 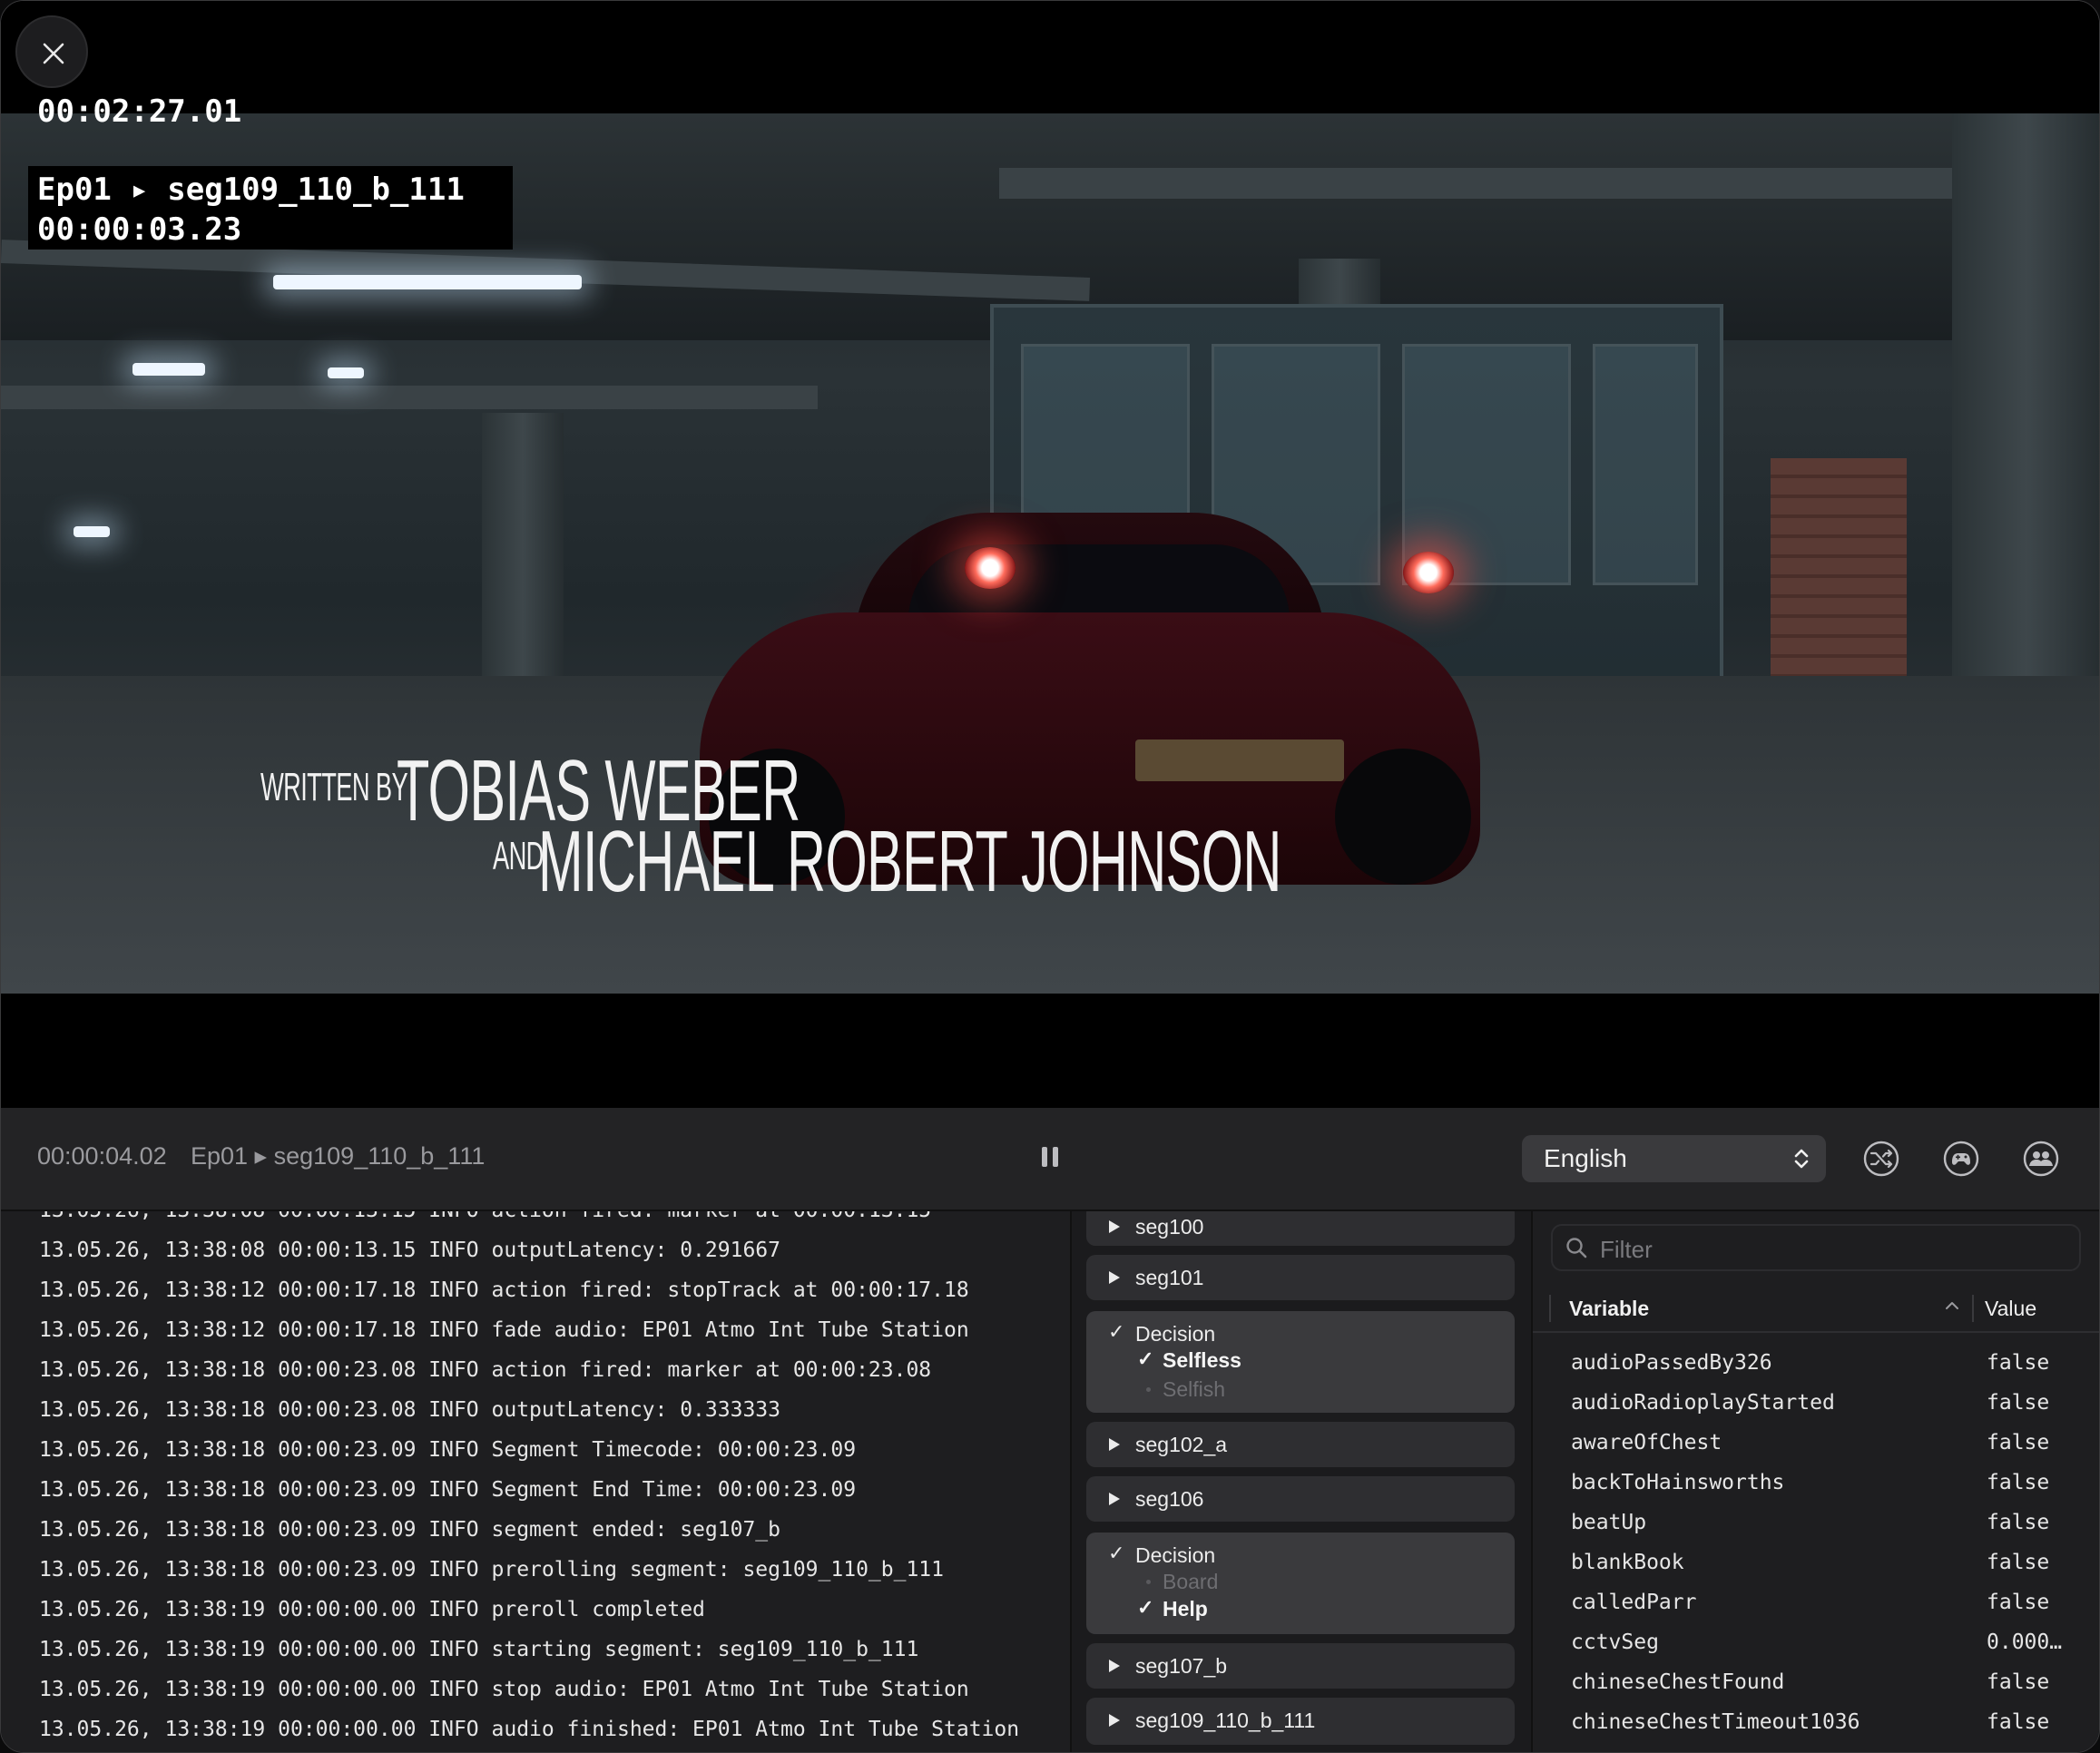 What do you see at coordinates (1169, 1227) in the screenshot?
I see `segment-label: seg100` at bounding box center [1169, 1227].